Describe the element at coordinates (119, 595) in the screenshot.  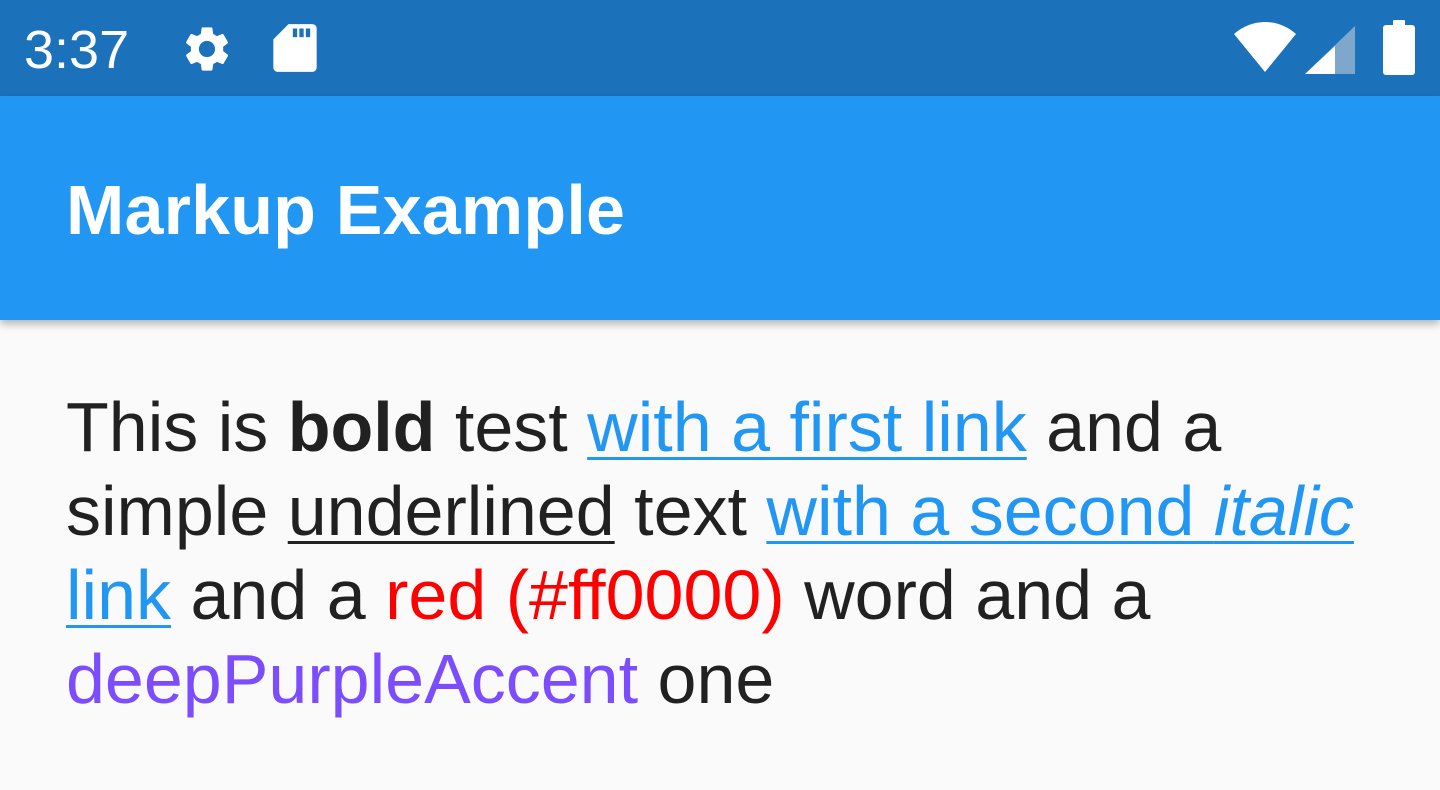
I see `second-link-text: link` at that location.